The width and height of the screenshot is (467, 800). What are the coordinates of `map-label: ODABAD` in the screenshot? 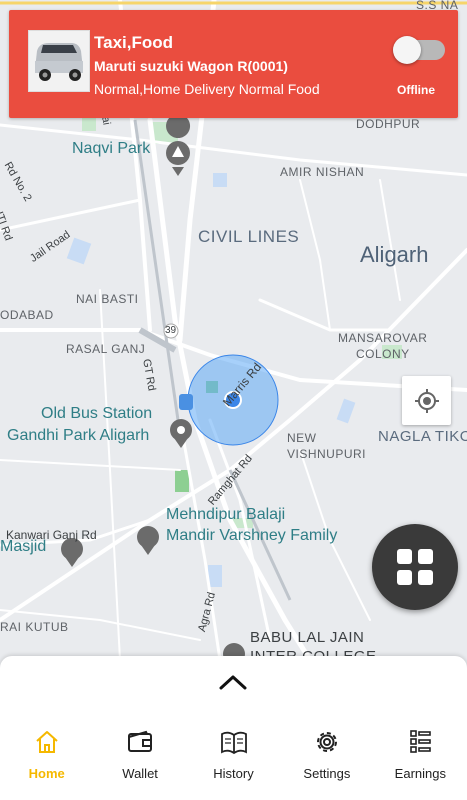 It's located at (27, 315).